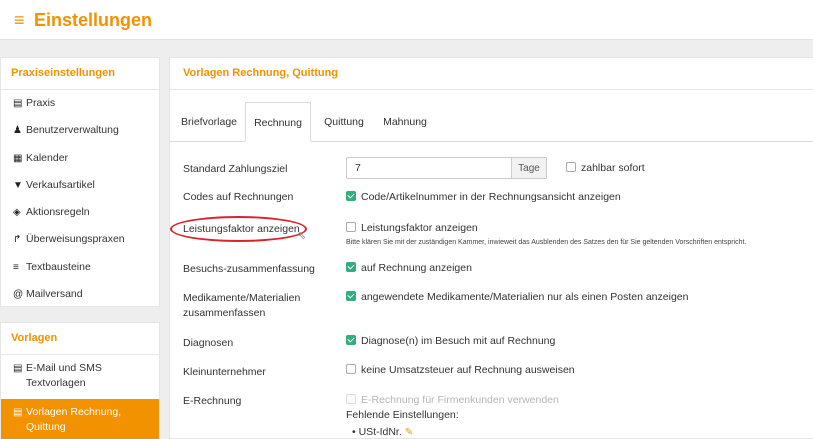 Image resolution: width=813 pixels, height=439 pixels. What do you see at coordinates (351, 227) in the screenshot?
I see `leistungsfaktor-checkbox` at bounding box center [351, 227].